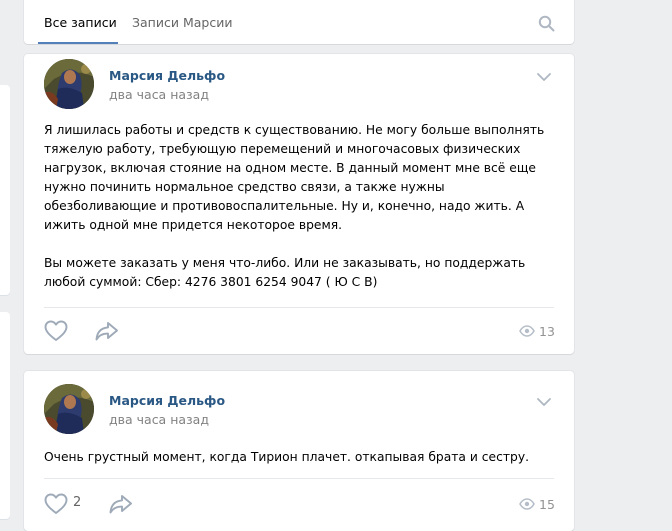  Describe the element at coordinates (546, 23) in the screenshot. I see `search-icon` at that location.